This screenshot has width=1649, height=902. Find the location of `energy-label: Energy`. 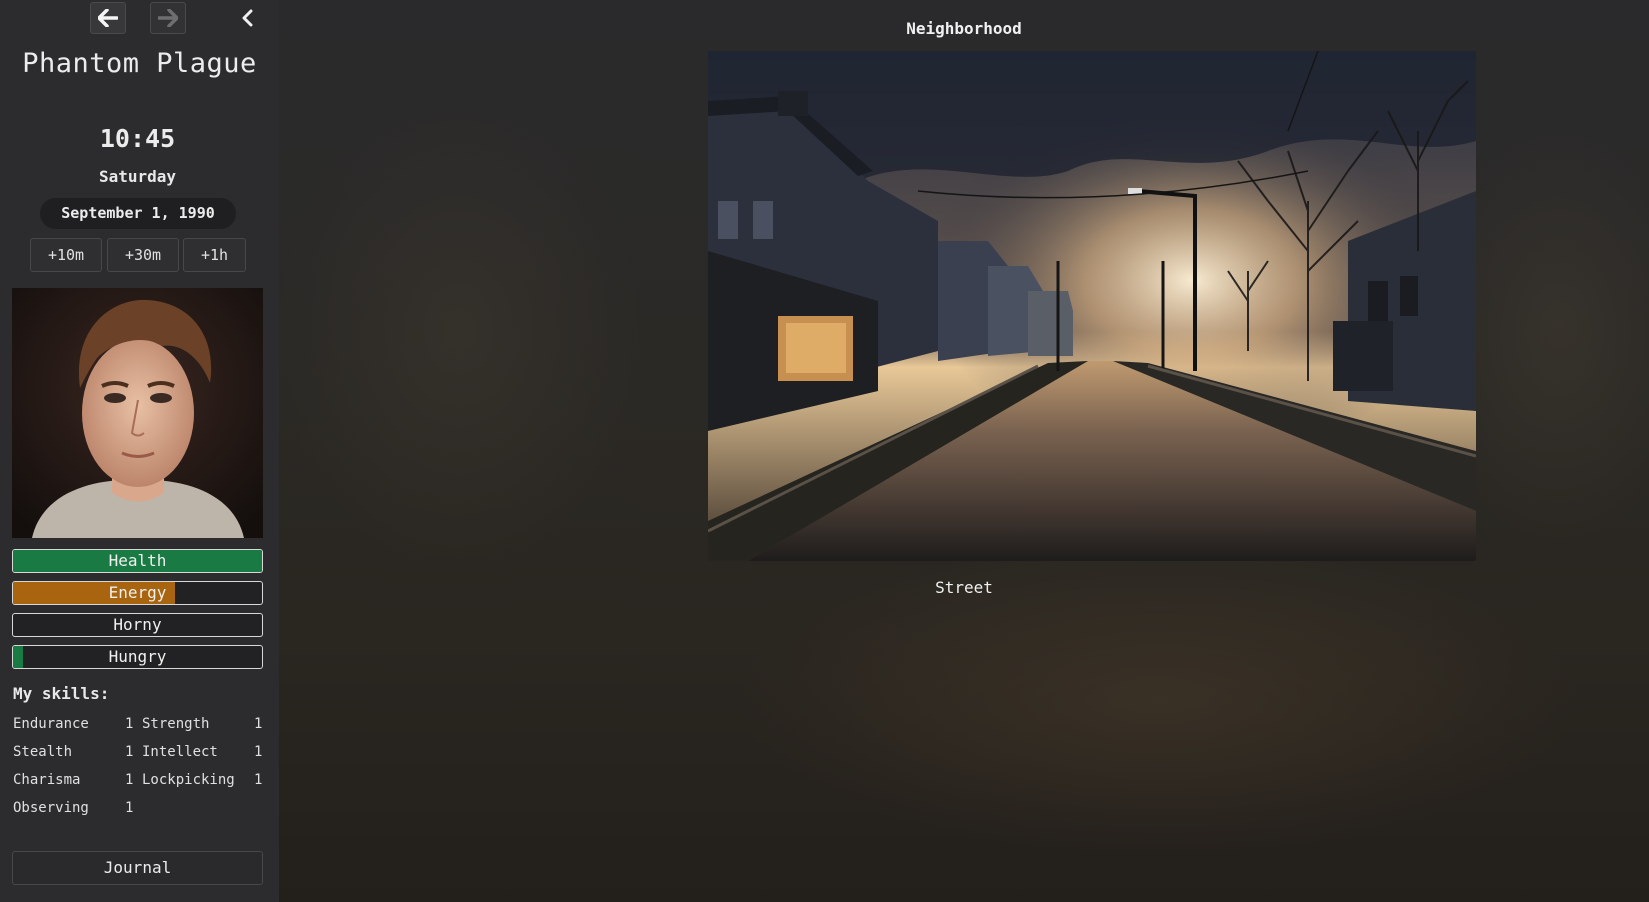

energy-label: Energy is located at coordinates (137, 592).